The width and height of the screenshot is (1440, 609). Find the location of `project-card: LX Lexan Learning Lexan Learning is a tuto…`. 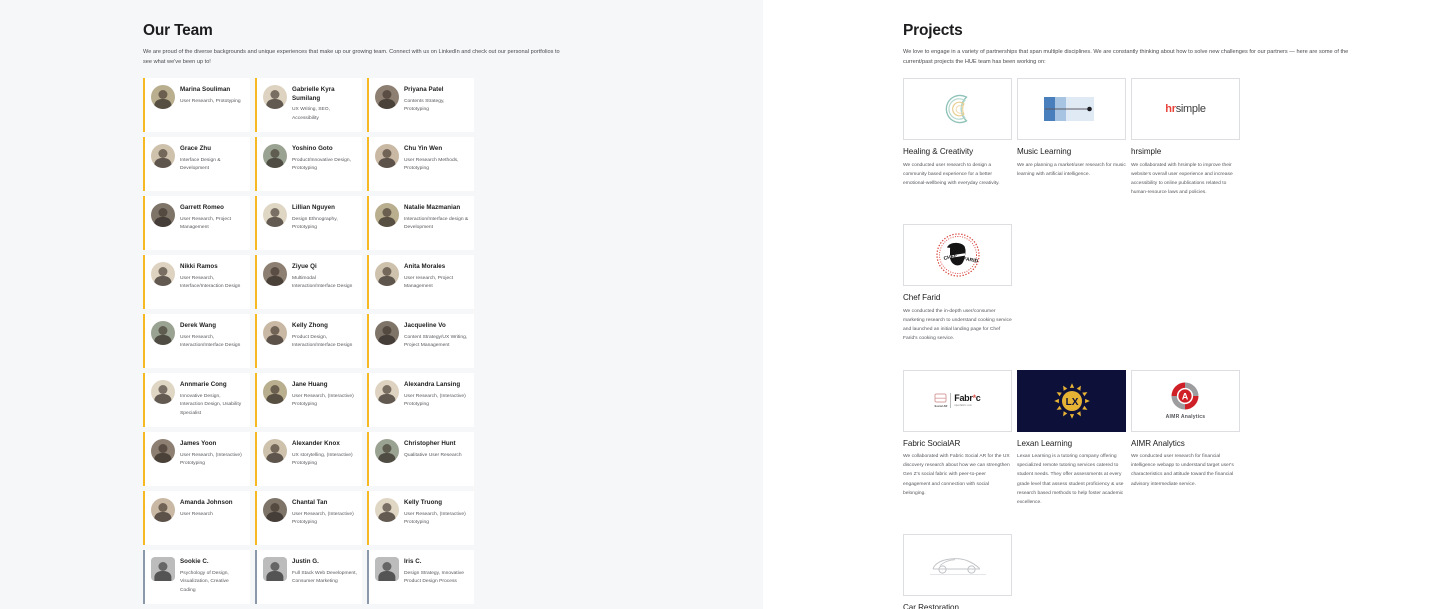

project-card: LX Lexan Learning Lexan Learning is a tuto… is located at coordinates (1071, 438).